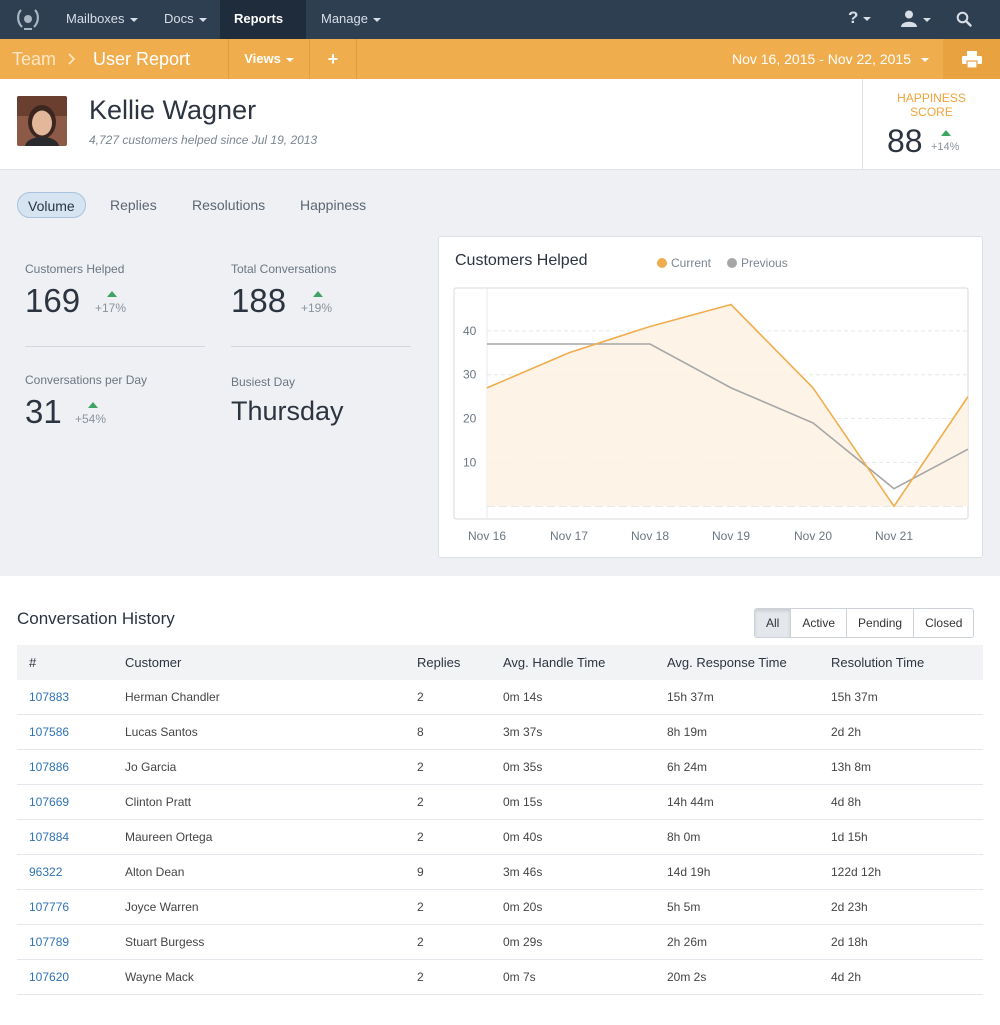 The width and height of the screenshot is (1000, 1025). I want to click on column-header: Resolution Time, so click(877, 662).